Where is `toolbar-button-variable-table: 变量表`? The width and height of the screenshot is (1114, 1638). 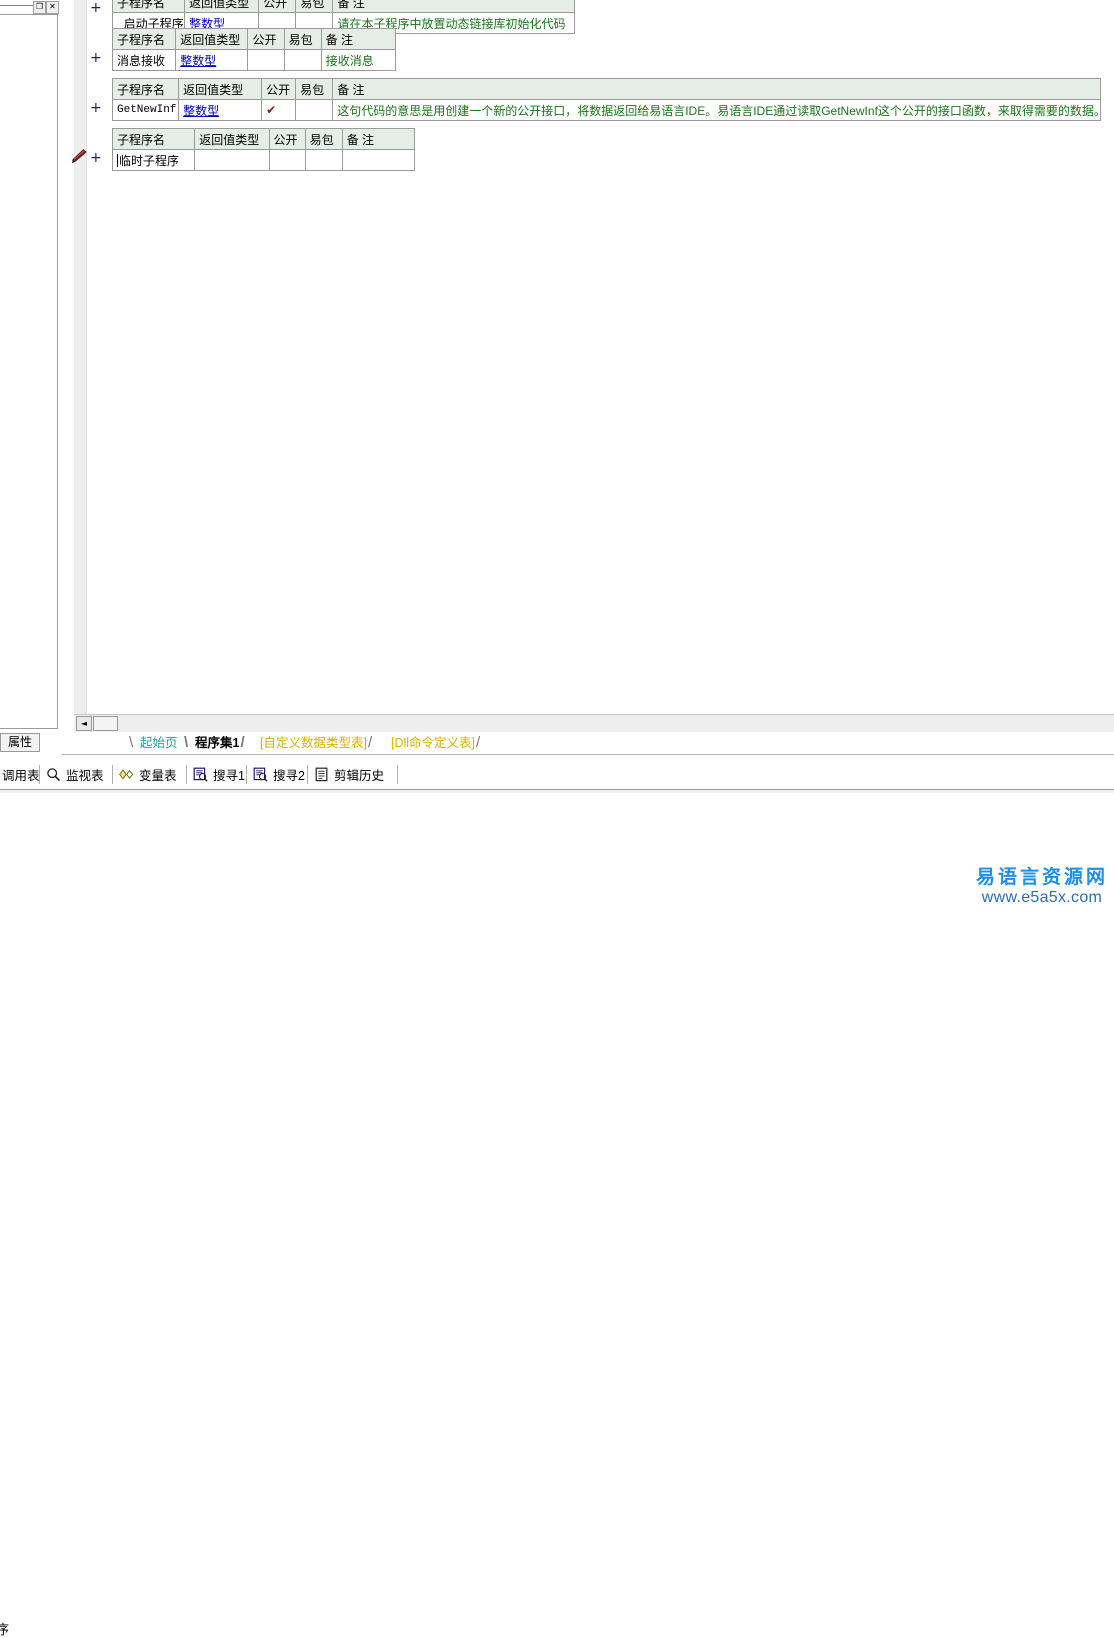 toolbar-button-variable-table: 变量表 is located at coordinates (148, 774).